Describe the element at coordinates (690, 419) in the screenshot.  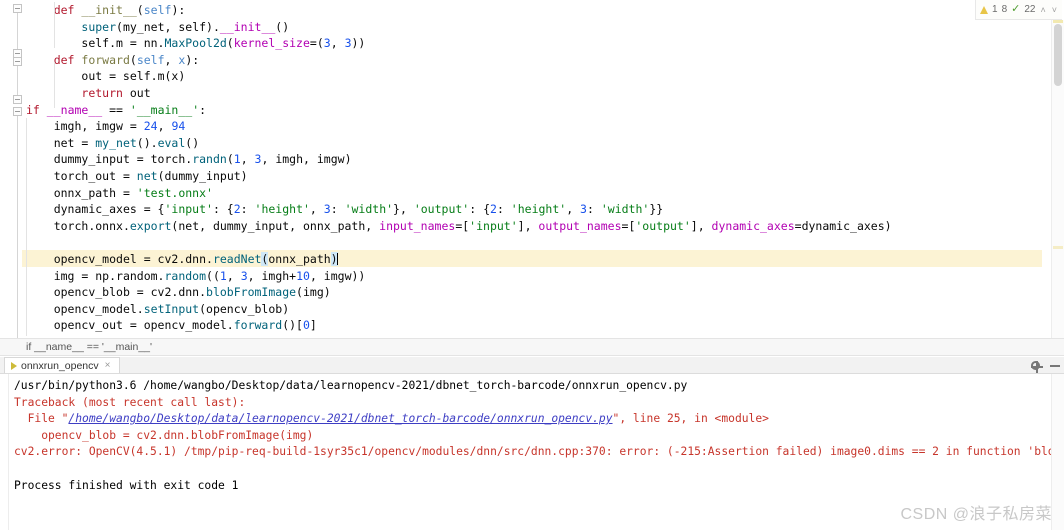
I see `console-text: ", line 25, in <module>` at that location.